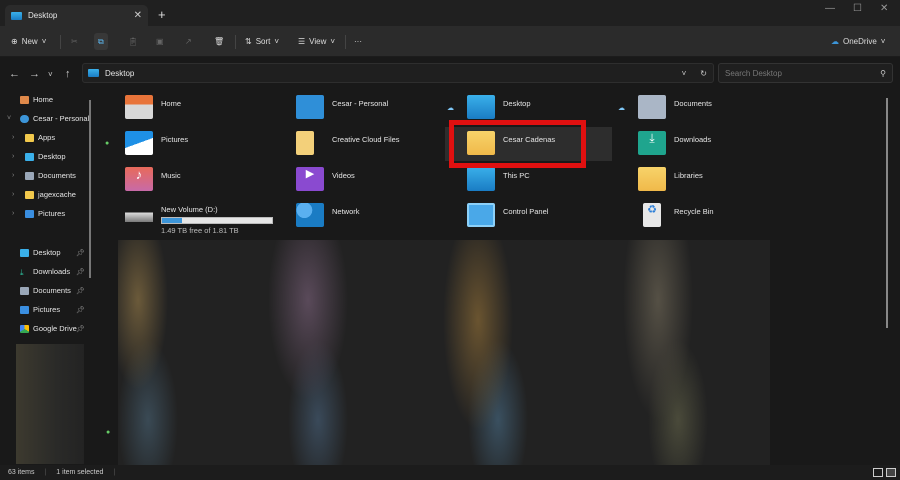  I want to click on cloud-status-icon: ☁, so click(450, 108).